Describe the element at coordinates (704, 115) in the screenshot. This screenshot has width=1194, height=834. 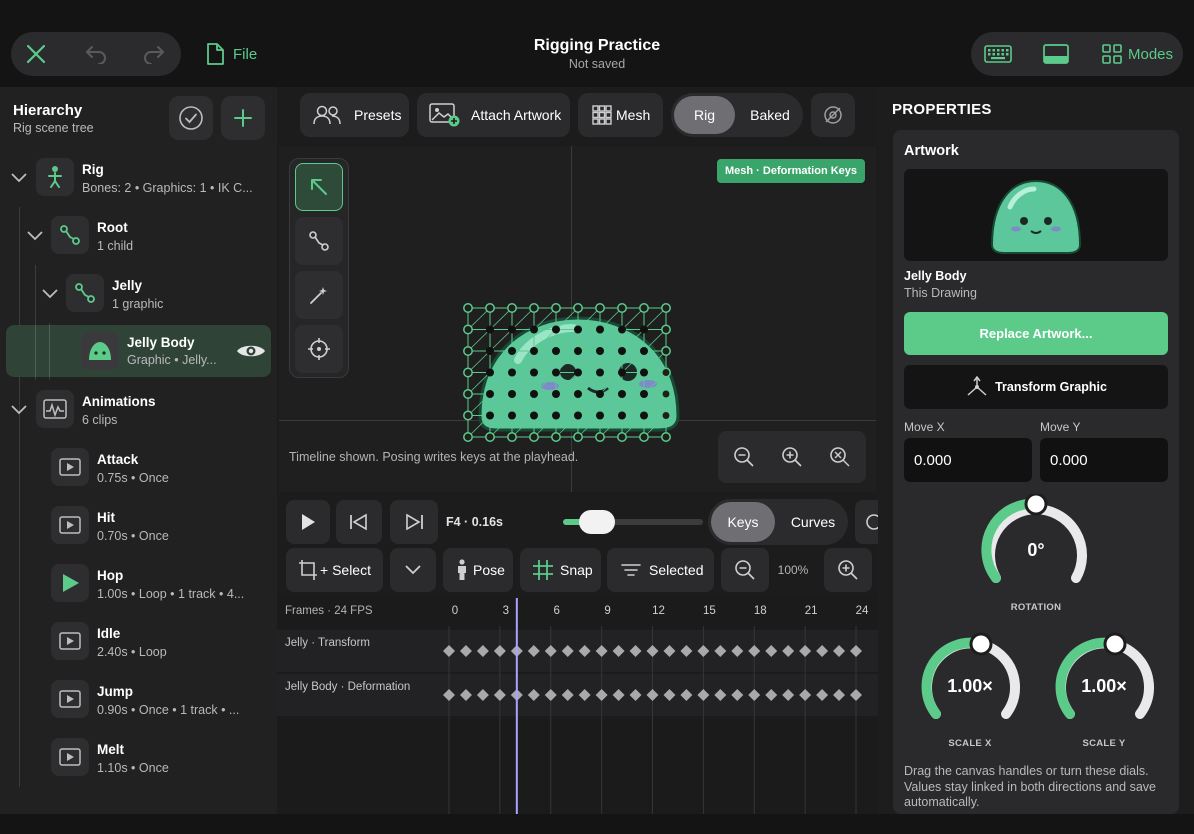
I see `rig-segment: Rig` at that location.